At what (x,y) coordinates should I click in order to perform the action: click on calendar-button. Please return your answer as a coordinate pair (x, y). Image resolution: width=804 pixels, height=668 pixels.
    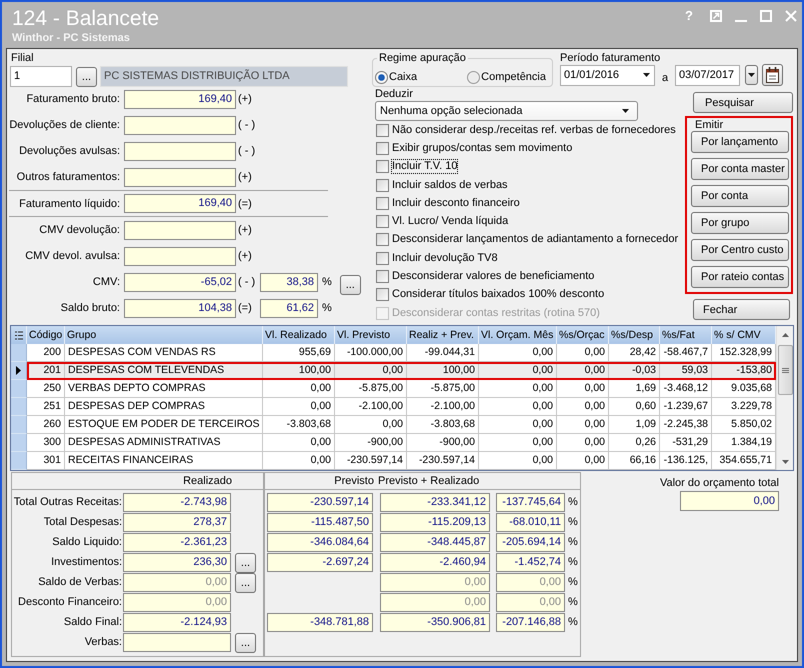
    Looking at the image, I should click on (772, 75).